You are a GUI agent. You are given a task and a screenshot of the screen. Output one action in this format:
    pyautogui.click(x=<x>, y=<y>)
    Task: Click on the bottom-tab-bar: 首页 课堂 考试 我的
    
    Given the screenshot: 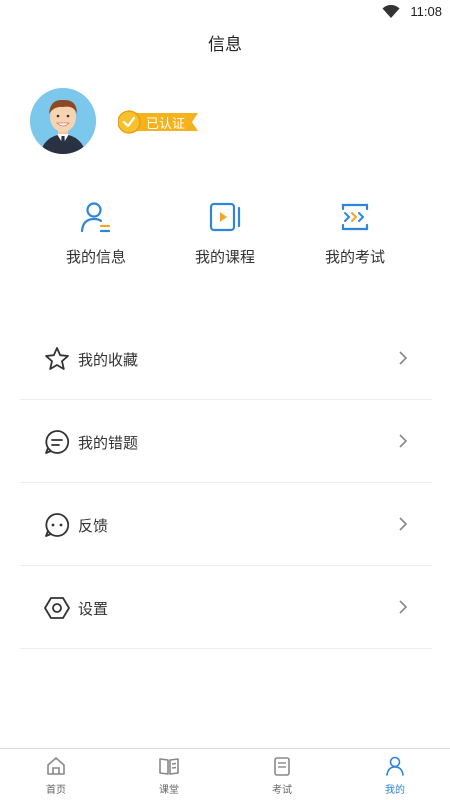 What is the action you would take?
    pyautogui.click(x=225, y=774)
    